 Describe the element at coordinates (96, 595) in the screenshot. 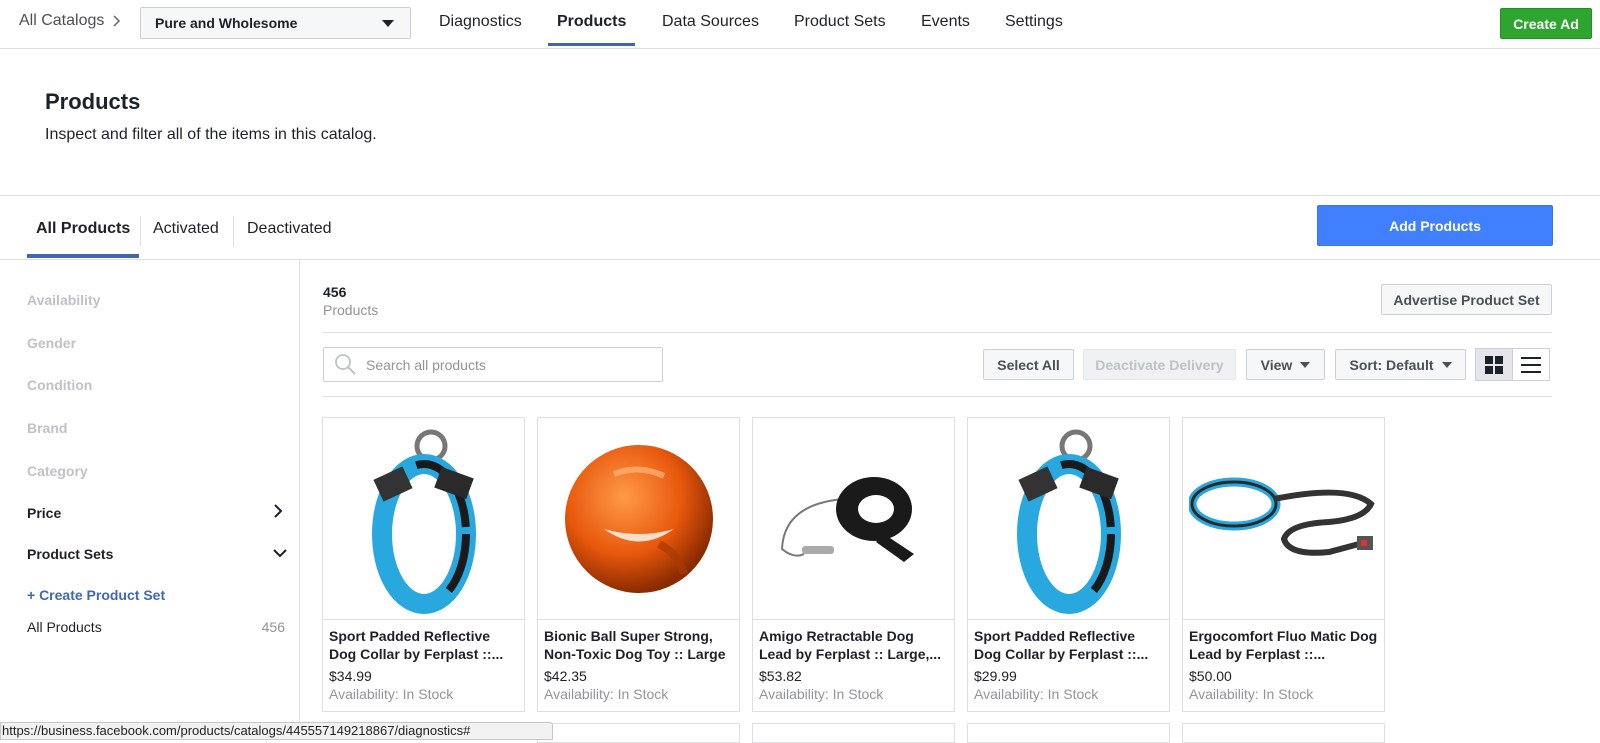

I see `create-product-set-link: + Create Product Set` at that location.